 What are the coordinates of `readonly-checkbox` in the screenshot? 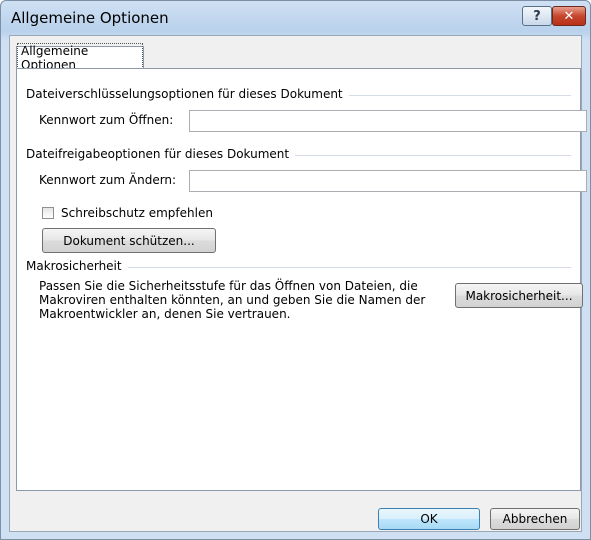 It's located at (48, 213).